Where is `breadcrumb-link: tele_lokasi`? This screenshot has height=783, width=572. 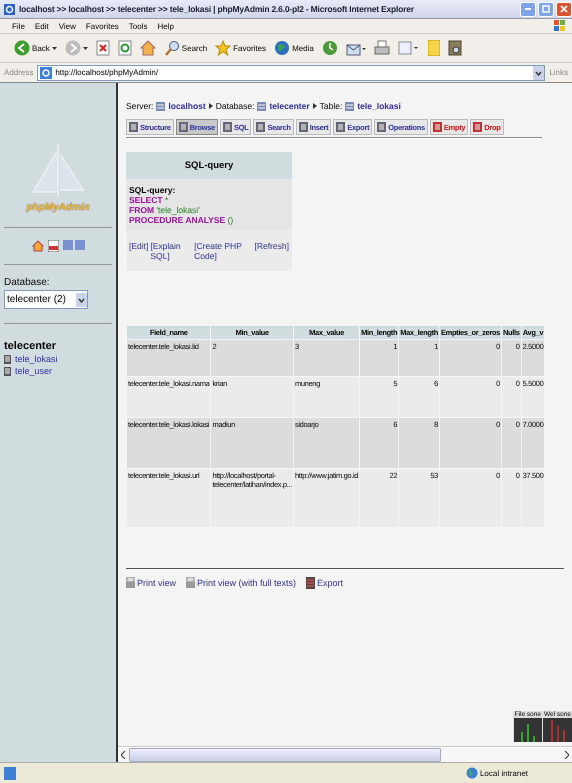
breadcrumb-link: tele_lokasi is located at coordinates (379, 106).